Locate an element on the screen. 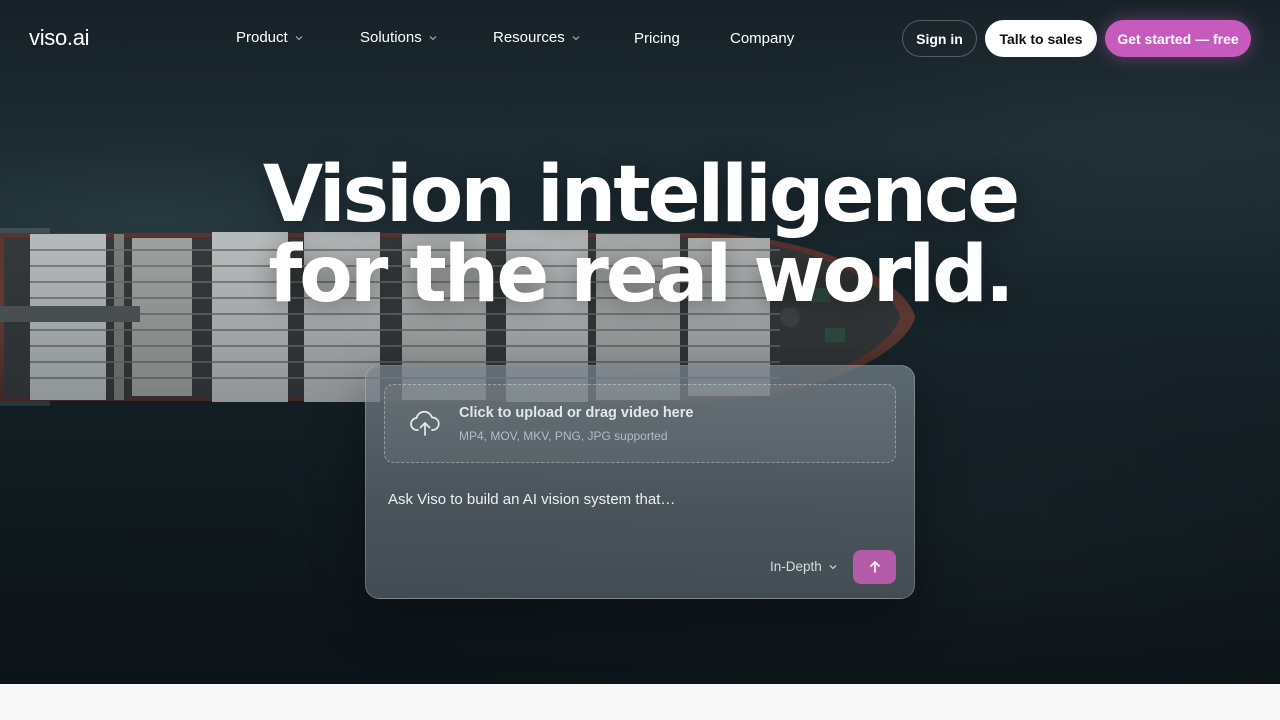  nav-label: Resources is located at coordinates (529, 37).